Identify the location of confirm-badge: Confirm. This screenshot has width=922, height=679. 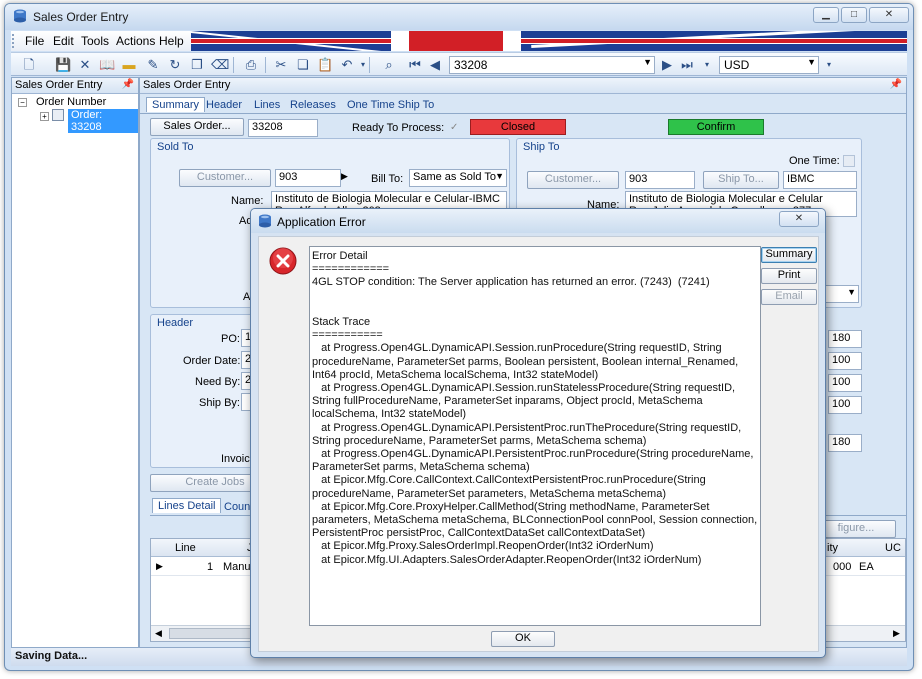
(716, 127).